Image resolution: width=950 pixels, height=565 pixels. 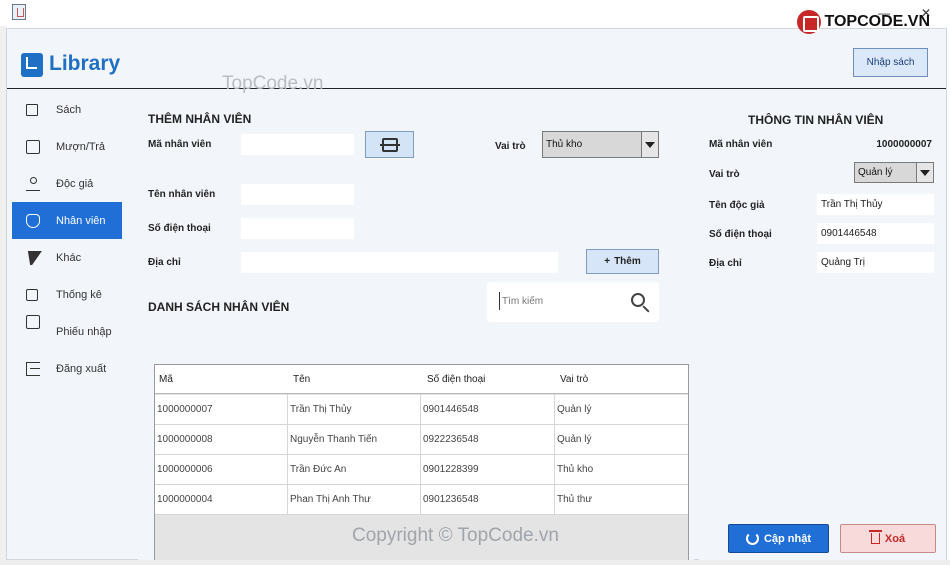 What do you see at coordinates (451, 469) in the screenshot?
I see `cell-phone: 0901228399` at bounding box center [451, 469].